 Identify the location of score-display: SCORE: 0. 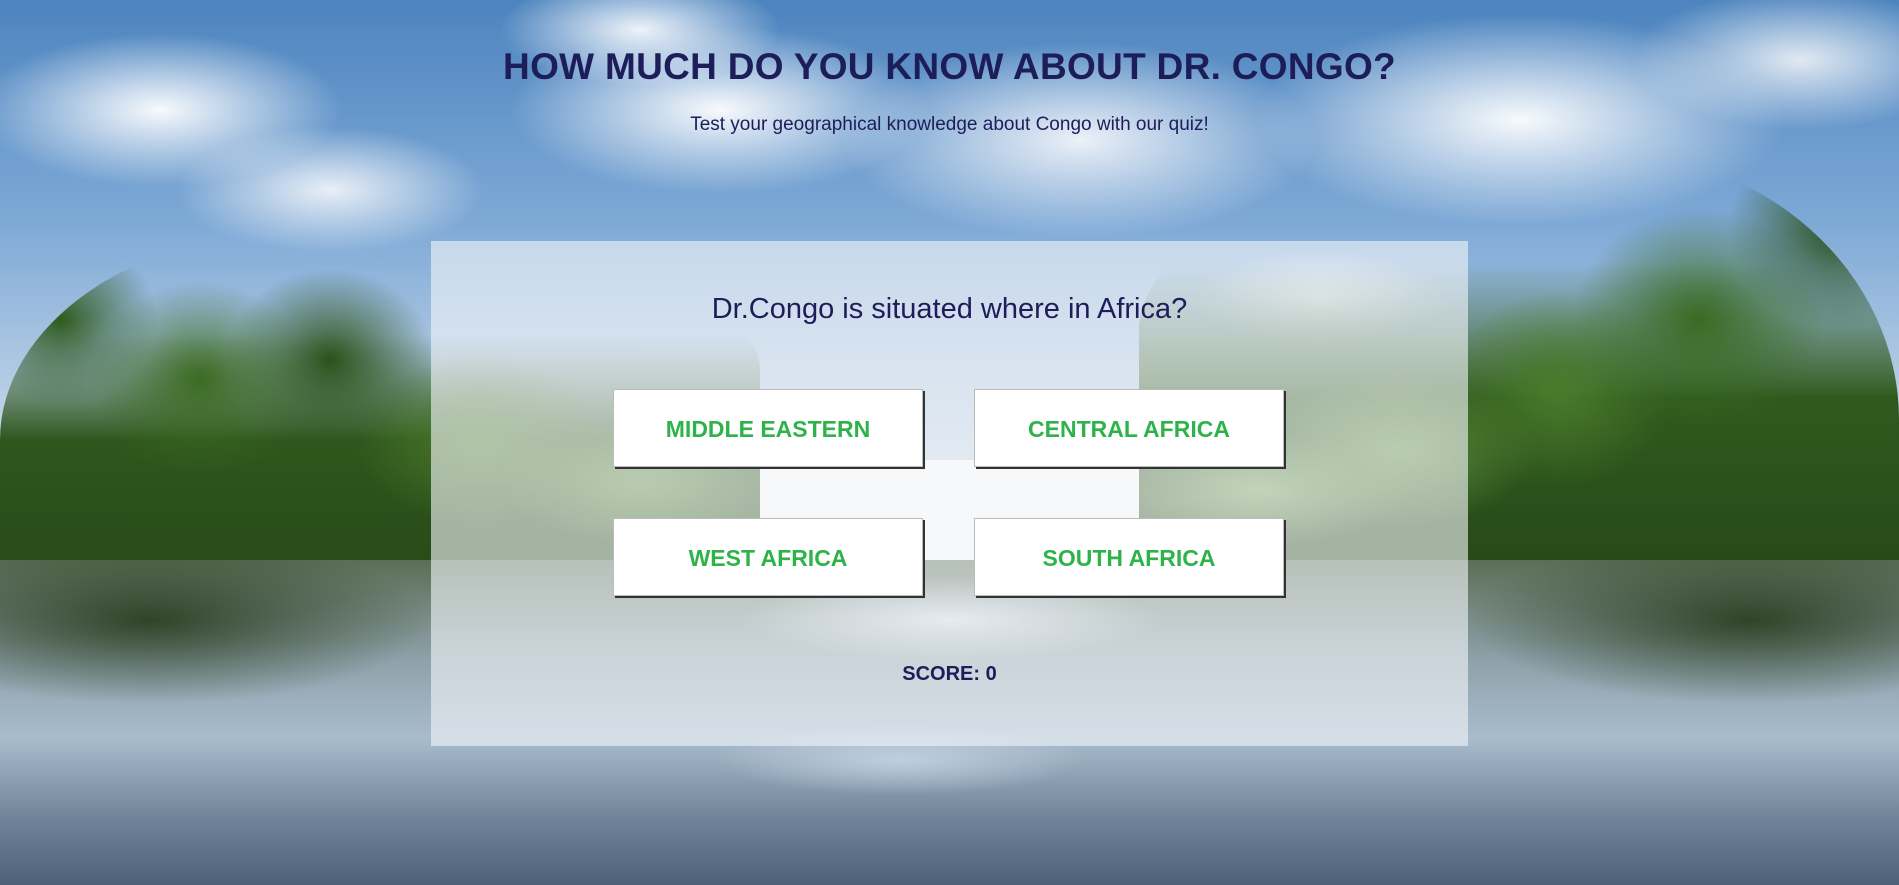
(949, 674).